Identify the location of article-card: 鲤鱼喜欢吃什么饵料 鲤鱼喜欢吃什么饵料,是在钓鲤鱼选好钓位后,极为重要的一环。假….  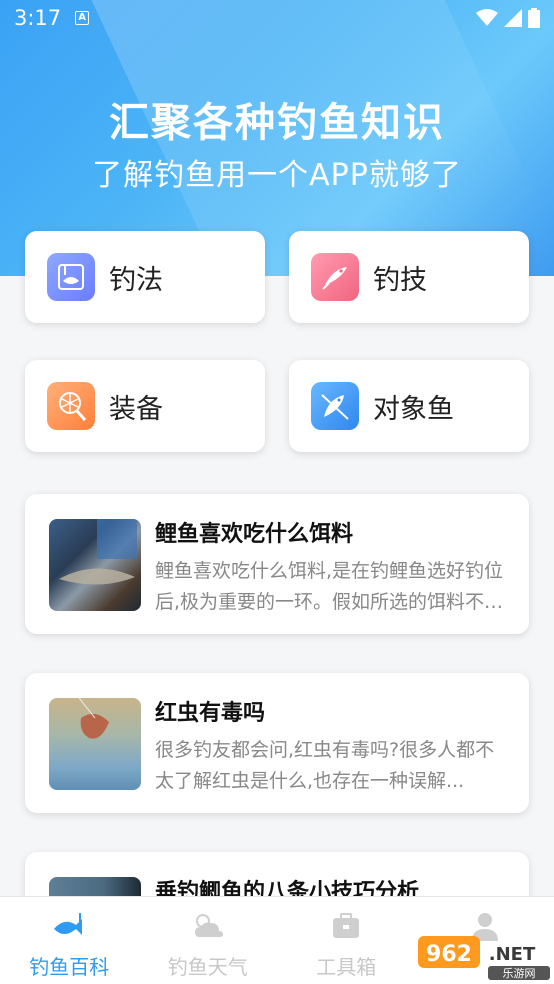
(277, 564).